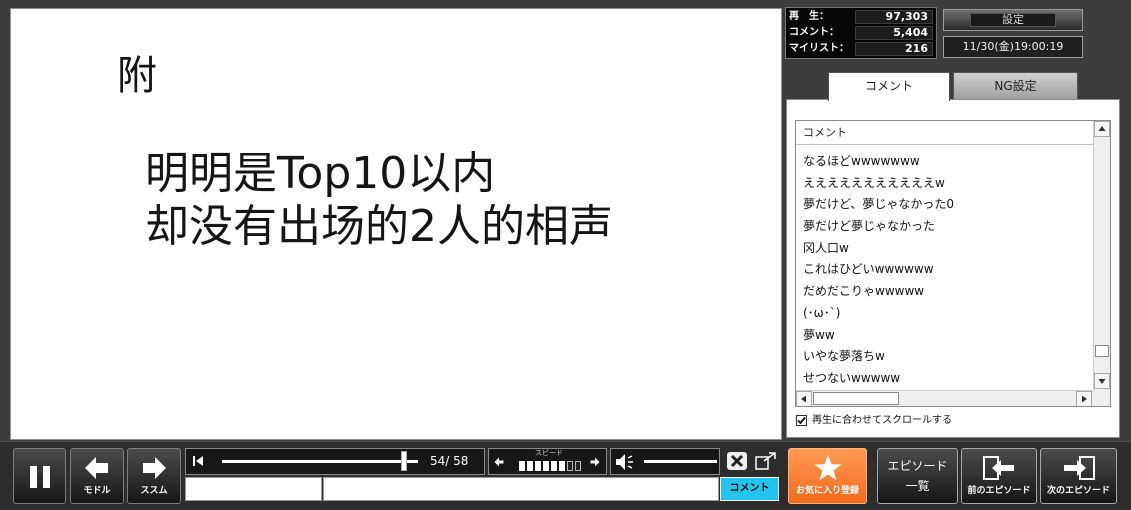 The width and height of the screenshot is (1131, 510). I want to click on check-icon, so click(801, 420).